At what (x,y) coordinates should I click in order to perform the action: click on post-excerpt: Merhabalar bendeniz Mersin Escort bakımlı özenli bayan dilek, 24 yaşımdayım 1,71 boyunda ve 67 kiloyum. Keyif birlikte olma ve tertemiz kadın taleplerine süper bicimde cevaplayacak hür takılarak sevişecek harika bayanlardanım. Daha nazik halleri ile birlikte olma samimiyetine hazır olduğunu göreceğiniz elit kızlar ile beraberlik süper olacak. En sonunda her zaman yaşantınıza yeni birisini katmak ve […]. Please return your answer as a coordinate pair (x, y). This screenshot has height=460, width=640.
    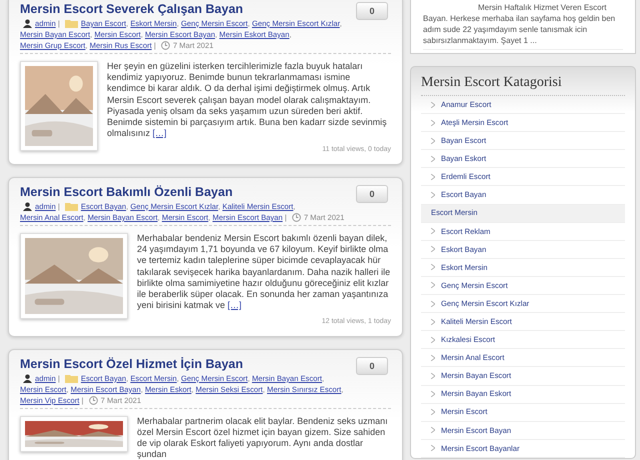
    Looking at the image, I should click on (264, 272).